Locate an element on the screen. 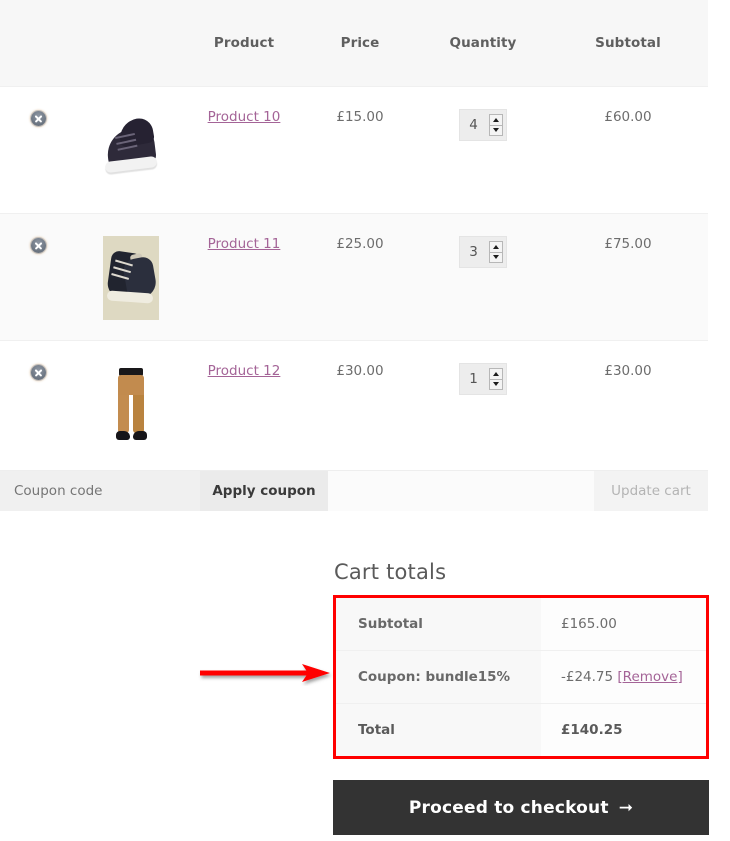 The width and height of the screenshot is (730, 841). cart-actions-row: Apply coupon Update cart is located at coordinates (354, 490).